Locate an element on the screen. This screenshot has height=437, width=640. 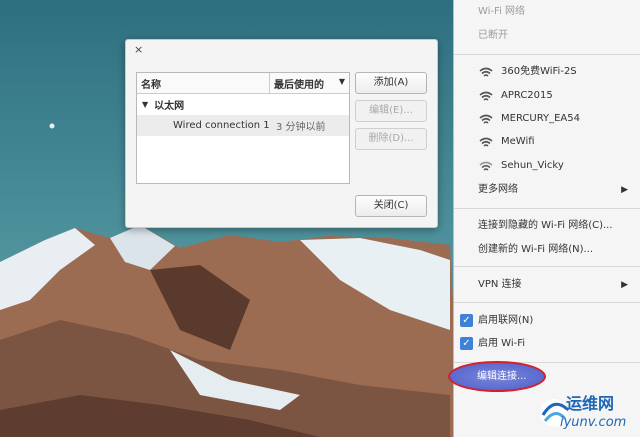
close-button: 关闭(C) is located at coordinates (391, 206).